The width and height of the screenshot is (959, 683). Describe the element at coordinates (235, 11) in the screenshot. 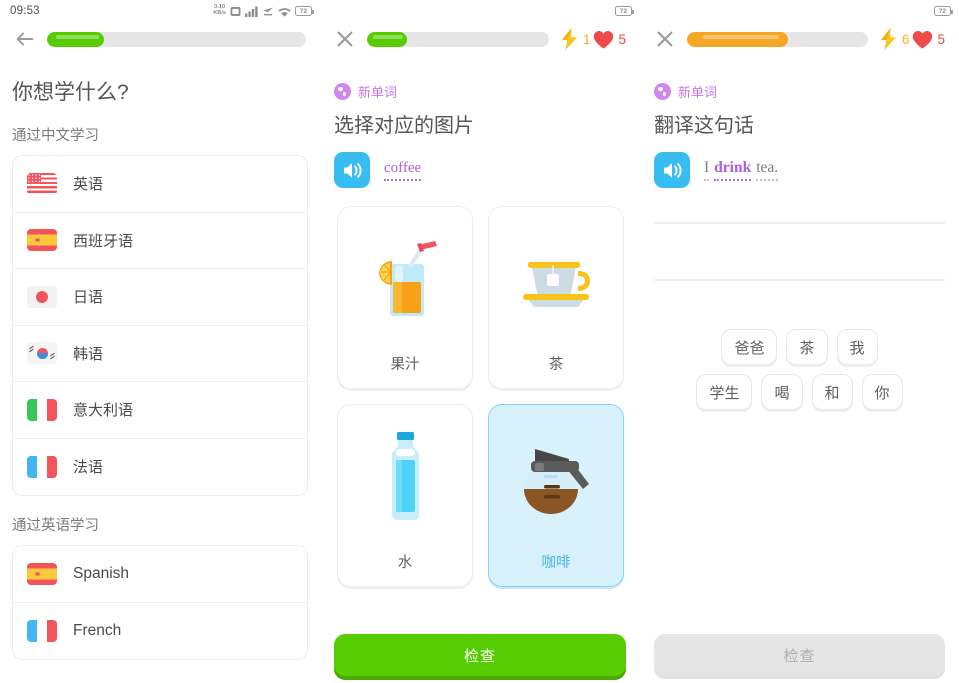

I see `sim-icon` at that location.